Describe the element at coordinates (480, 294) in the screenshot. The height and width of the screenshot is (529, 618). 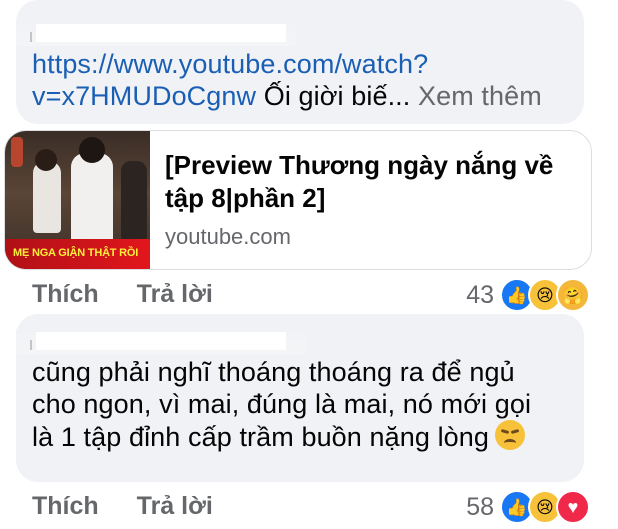
I see `reaction-count: 43` at that location.